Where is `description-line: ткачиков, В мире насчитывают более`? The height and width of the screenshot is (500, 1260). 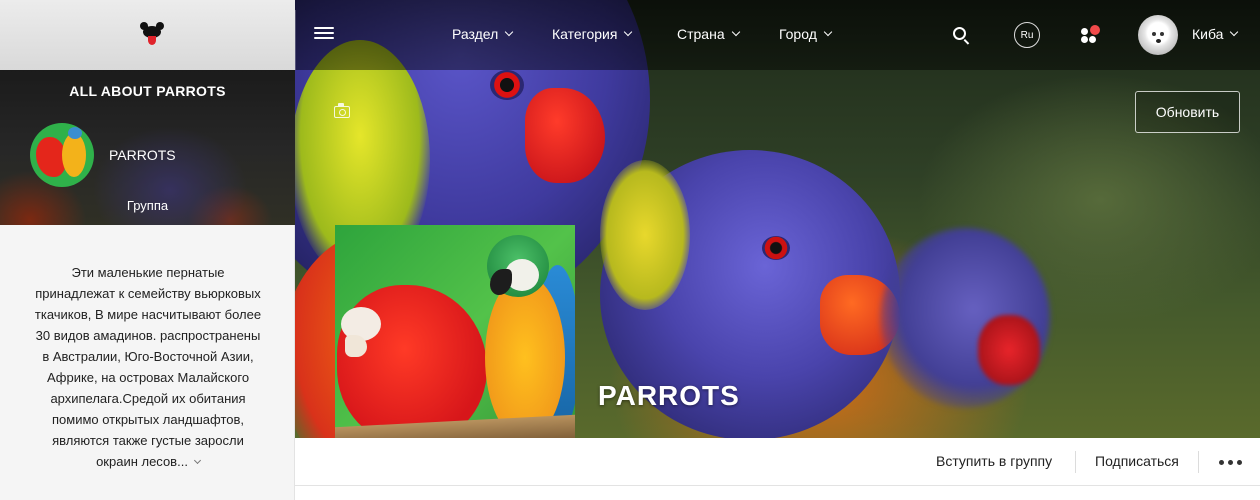
description-line: ткачиков, В мире насчитывают более is located at coordinates (148, 314).